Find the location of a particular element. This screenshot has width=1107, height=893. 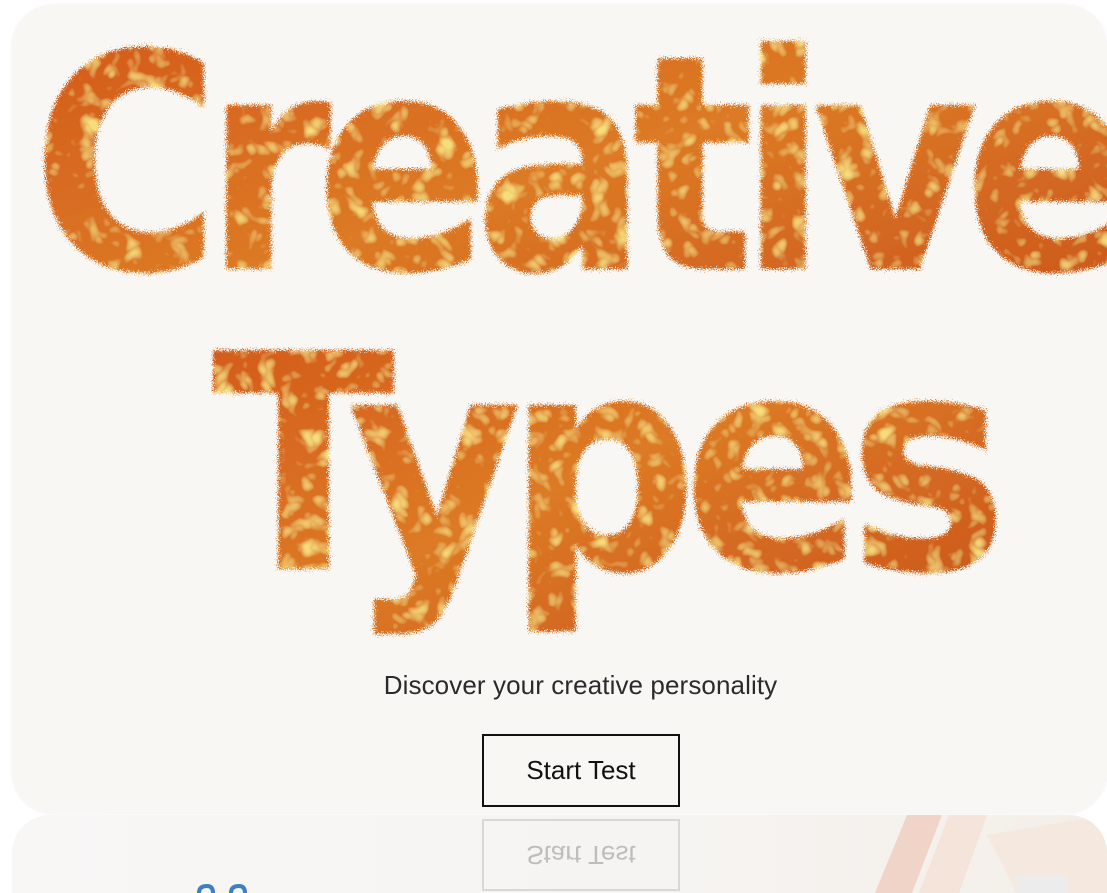

reflection-area: Start Test is located at coordinates (559, 854).